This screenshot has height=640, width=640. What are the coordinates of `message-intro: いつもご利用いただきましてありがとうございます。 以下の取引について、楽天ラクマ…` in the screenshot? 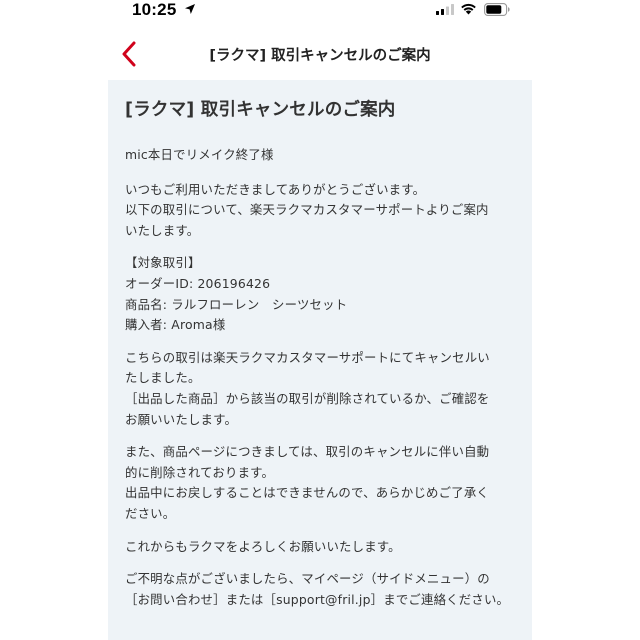 It's located at (307, 209).